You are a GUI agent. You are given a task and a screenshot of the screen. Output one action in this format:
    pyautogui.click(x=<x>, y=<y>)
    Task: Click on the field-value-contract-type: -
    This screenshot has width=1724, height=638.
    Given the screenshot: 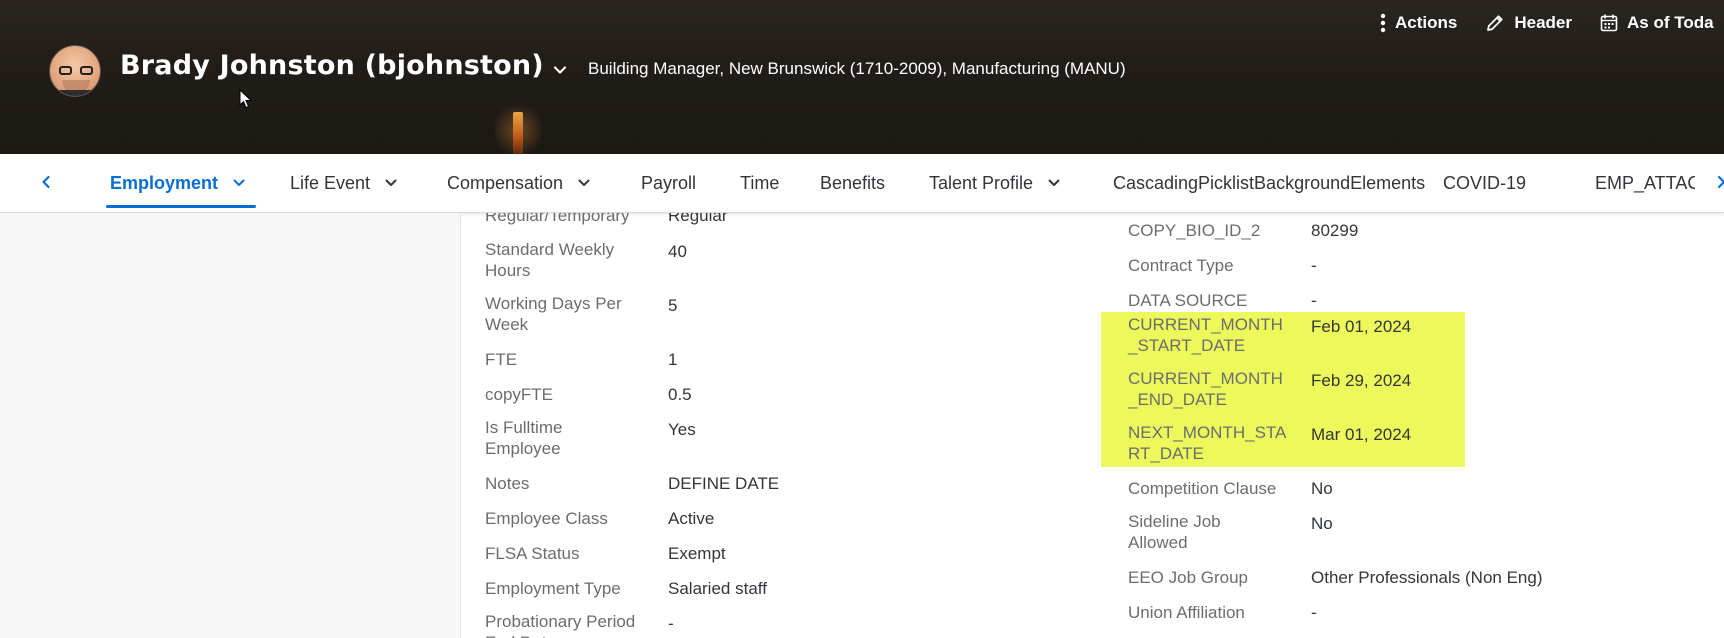 What is the action you would take?
    pyautogui.click(x=1314, y=265)
    